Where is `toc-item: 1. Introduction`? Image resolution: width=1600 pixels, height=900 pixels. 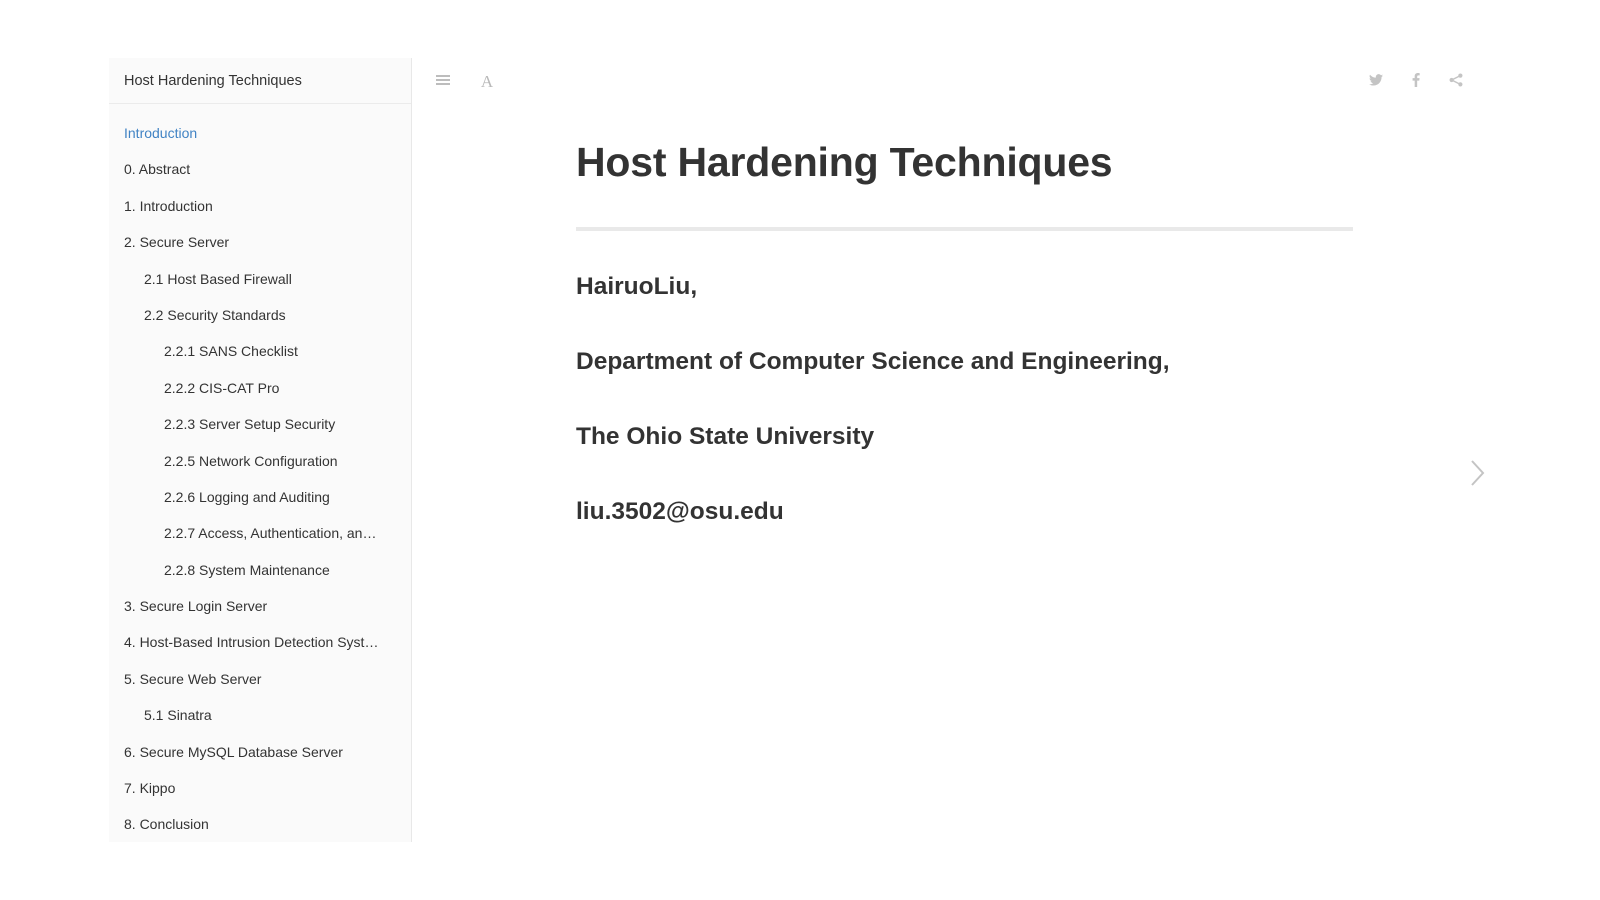 toc-item: 1. Introduction is located at coordinates (260, 206).